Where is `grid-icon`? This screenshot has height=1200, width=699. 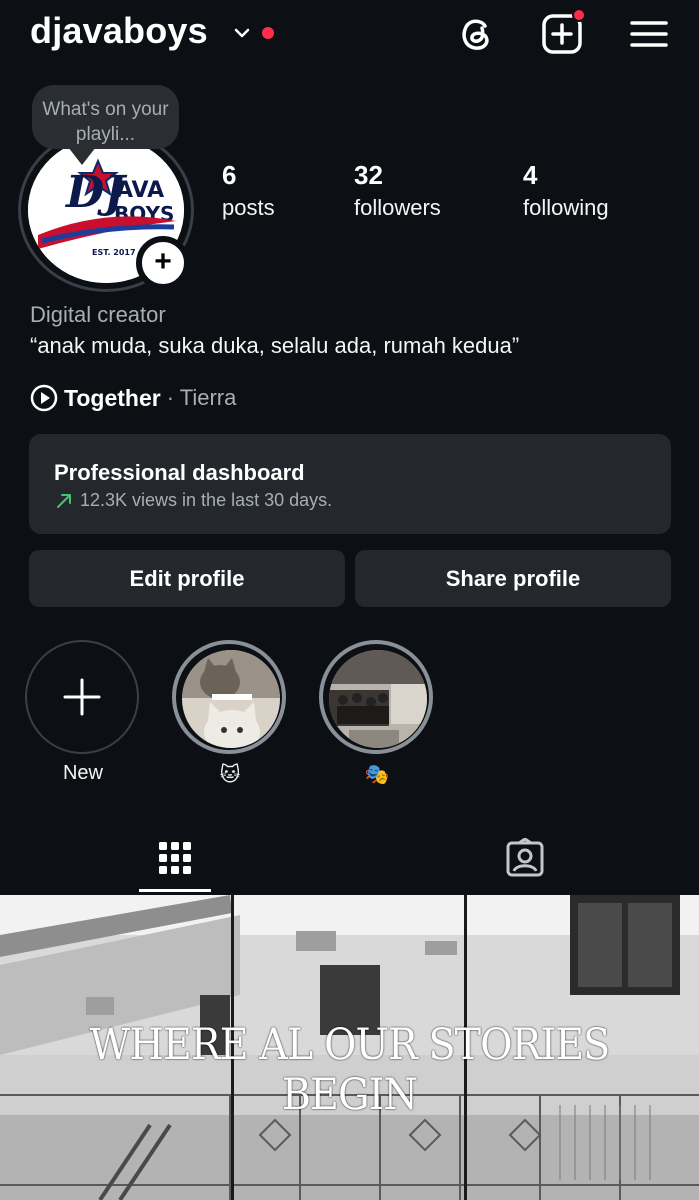
grid-icon is located at coordinates (174, 857).